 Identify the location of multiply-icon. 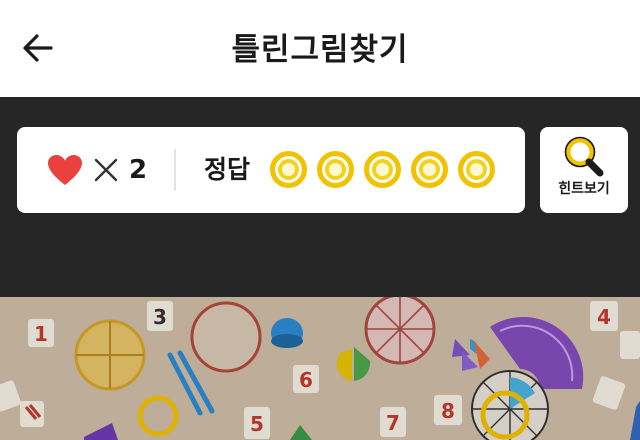
(106, 170).